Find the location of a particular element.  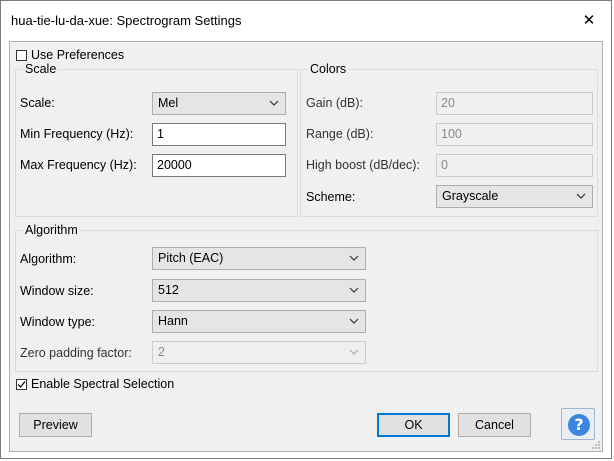

enable-spectral-selection-label: Enable Spectral Selection is located at coordinates (102, 384).